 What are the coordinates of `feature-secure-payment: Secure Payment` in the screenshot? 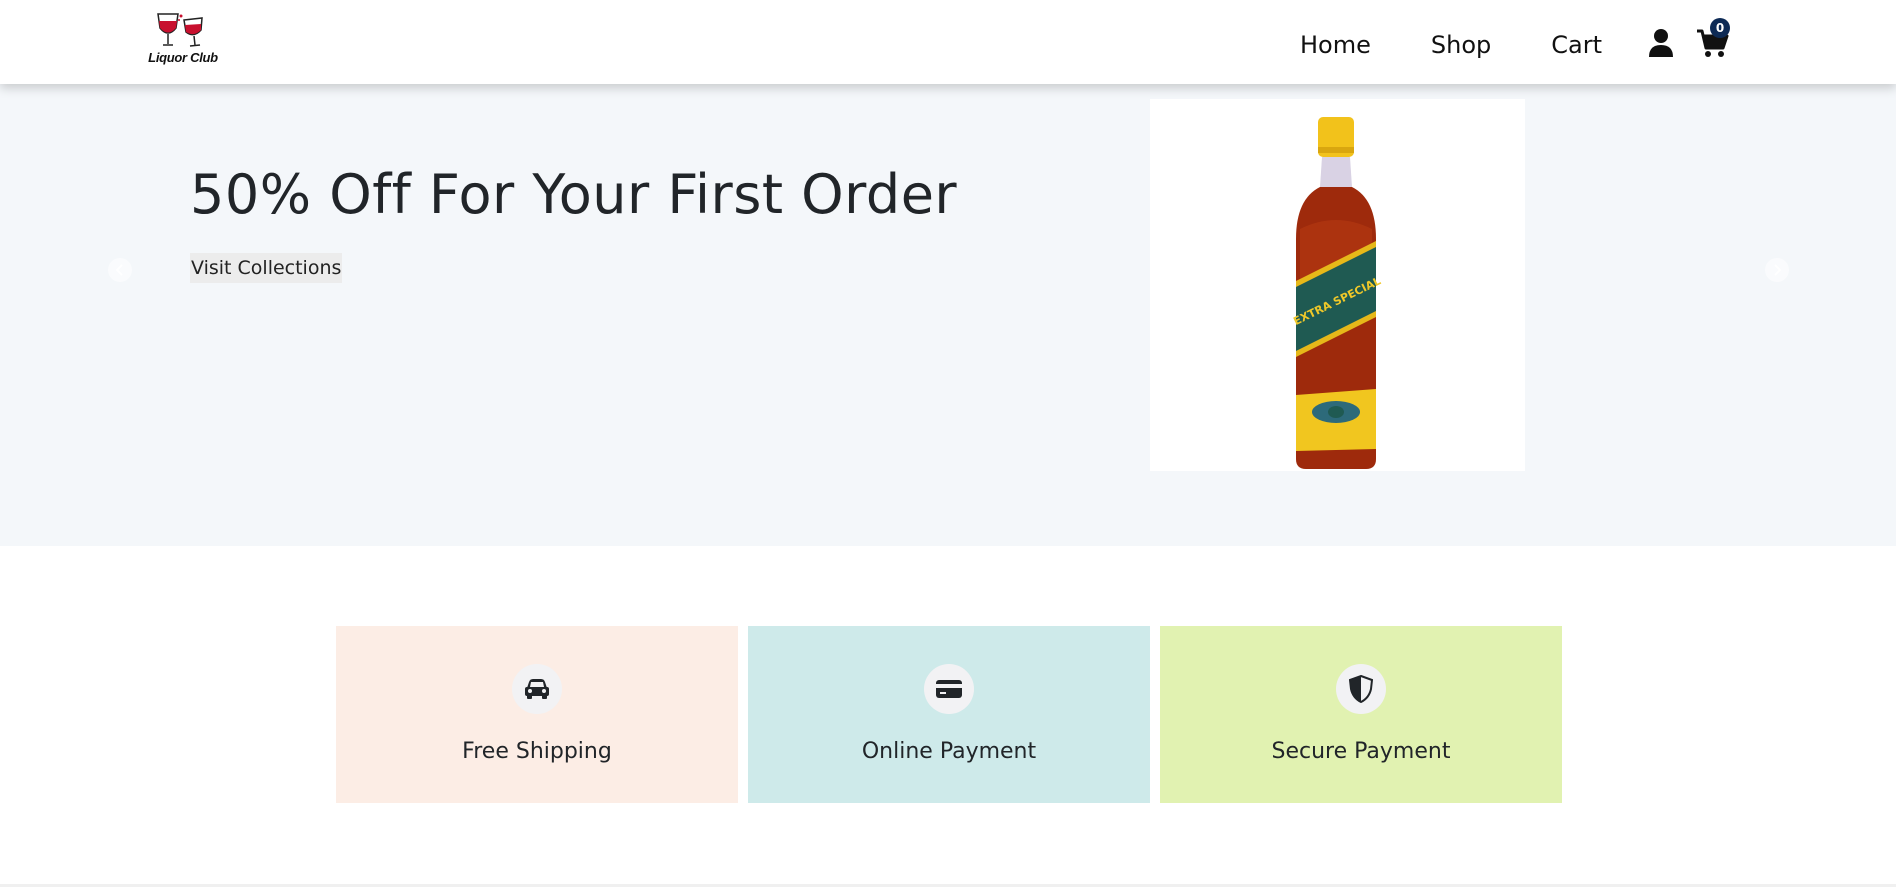 It's located at (1361, 714).